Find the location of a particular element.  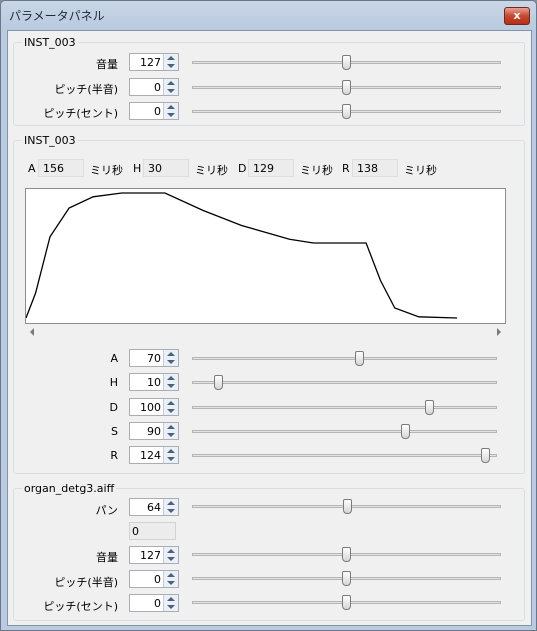

sample-pitch-cent-slider-thumb is located at coordinates (346, 602).